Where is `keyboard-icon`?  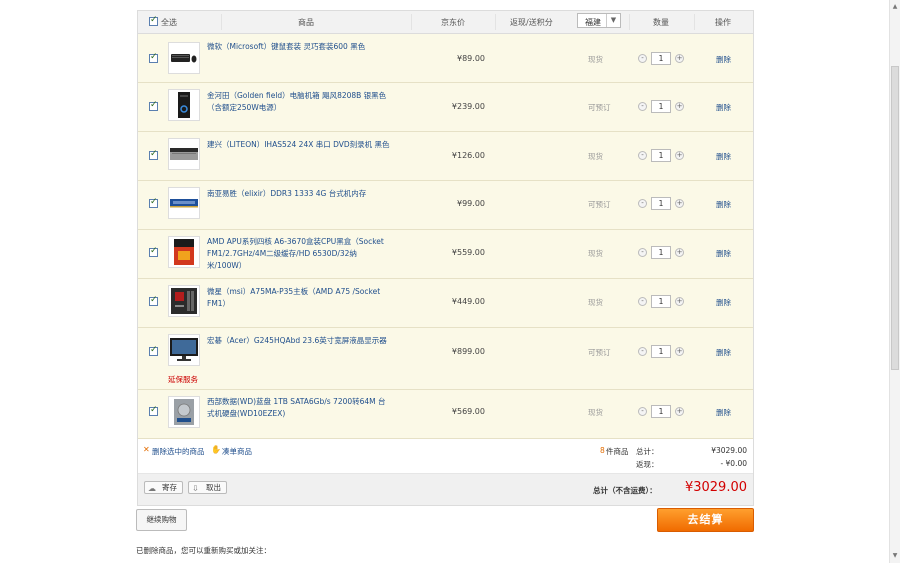 keyboard-icon is located at coordinates (184, 58).